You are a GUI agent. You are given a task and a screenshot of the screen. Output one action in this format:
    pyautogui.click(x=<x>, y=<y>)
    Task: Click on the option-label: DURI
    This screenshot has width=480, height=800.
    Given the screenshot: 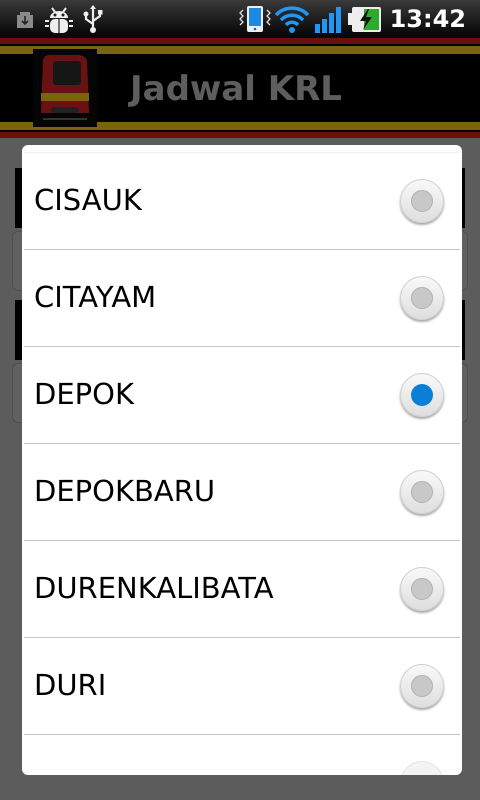 What is the action you would take?
    pyautogui.click(x=70, y=685)
    